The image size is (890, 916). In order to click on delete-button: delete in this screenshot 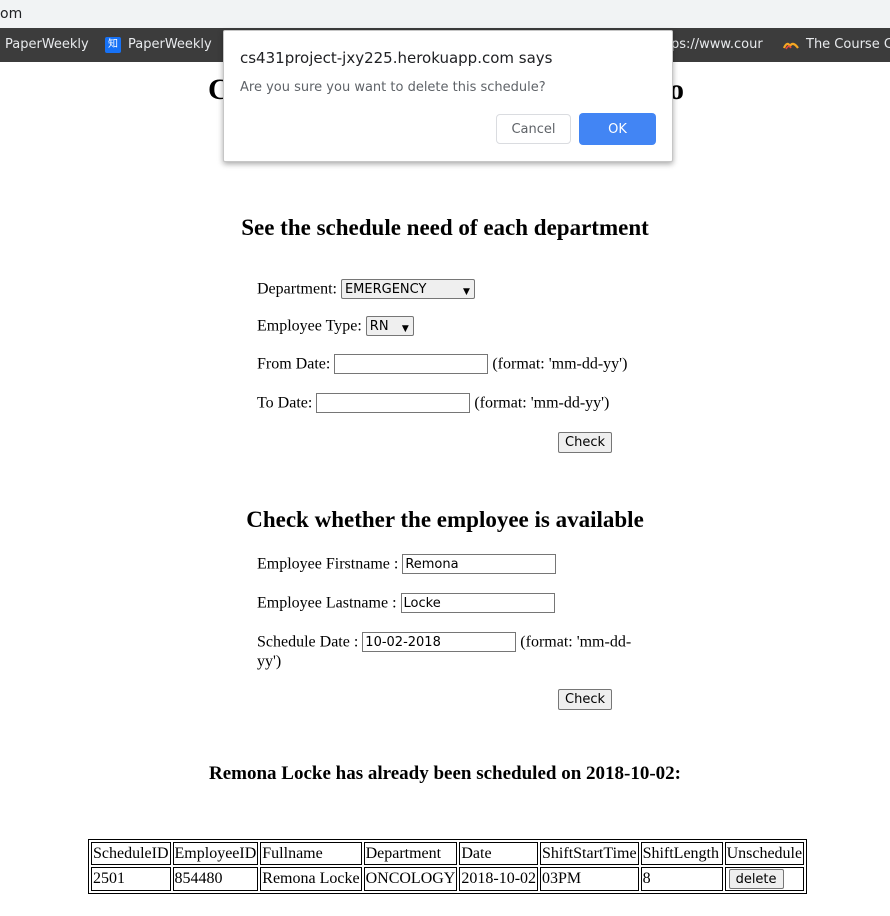, I will do `click(756, 879)`.